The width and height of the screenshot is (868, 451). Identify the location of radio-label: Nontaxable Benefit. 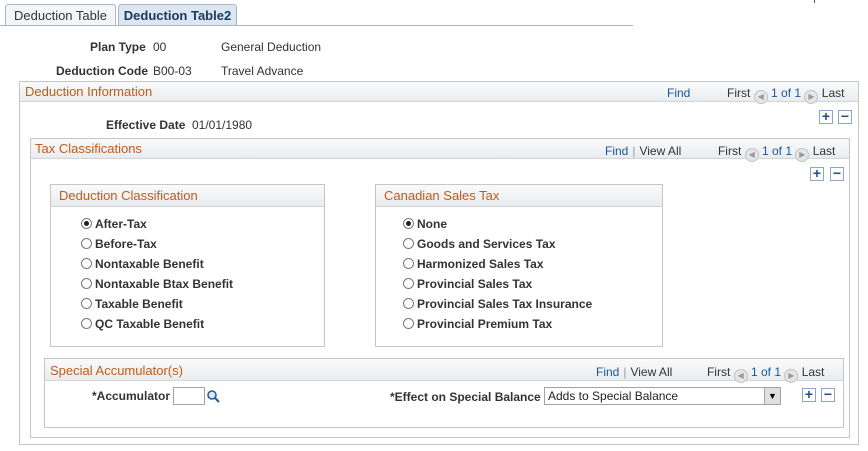
(149, 264).